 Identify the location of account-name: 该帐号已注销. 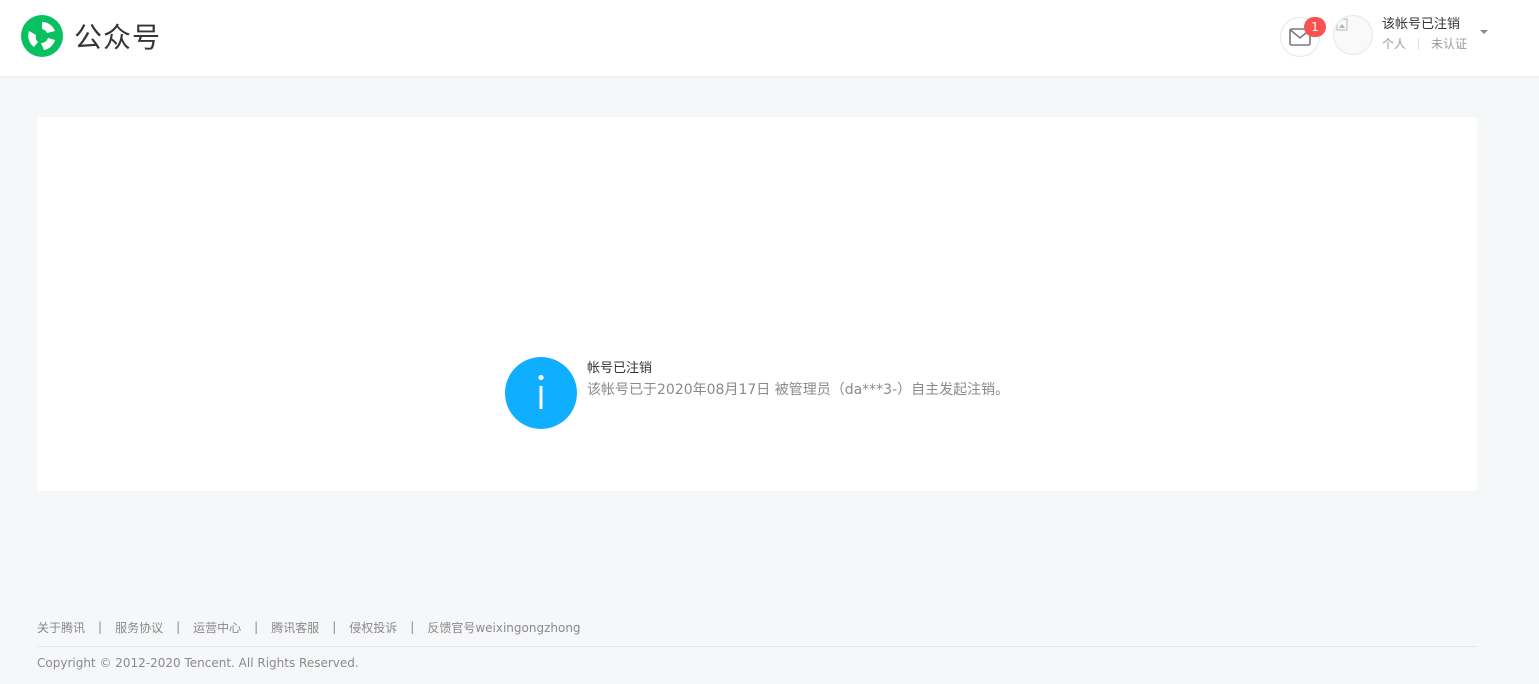
(1421, 24).